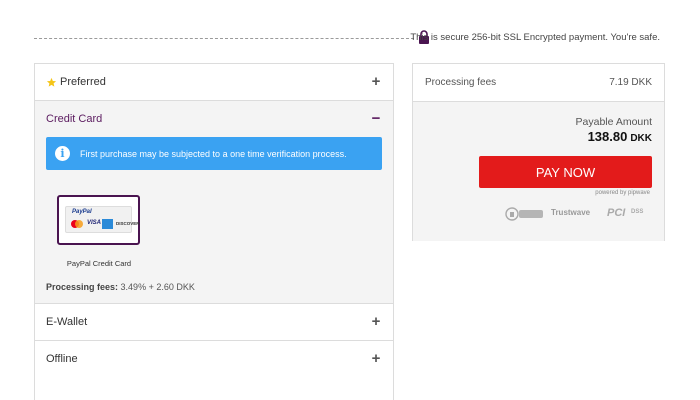 This screenshot has height=400, width=700. What do you see at coordinates (62, 359) in the screenshot?
I see `offline-label: Offline` at bounding box center [62, 359].